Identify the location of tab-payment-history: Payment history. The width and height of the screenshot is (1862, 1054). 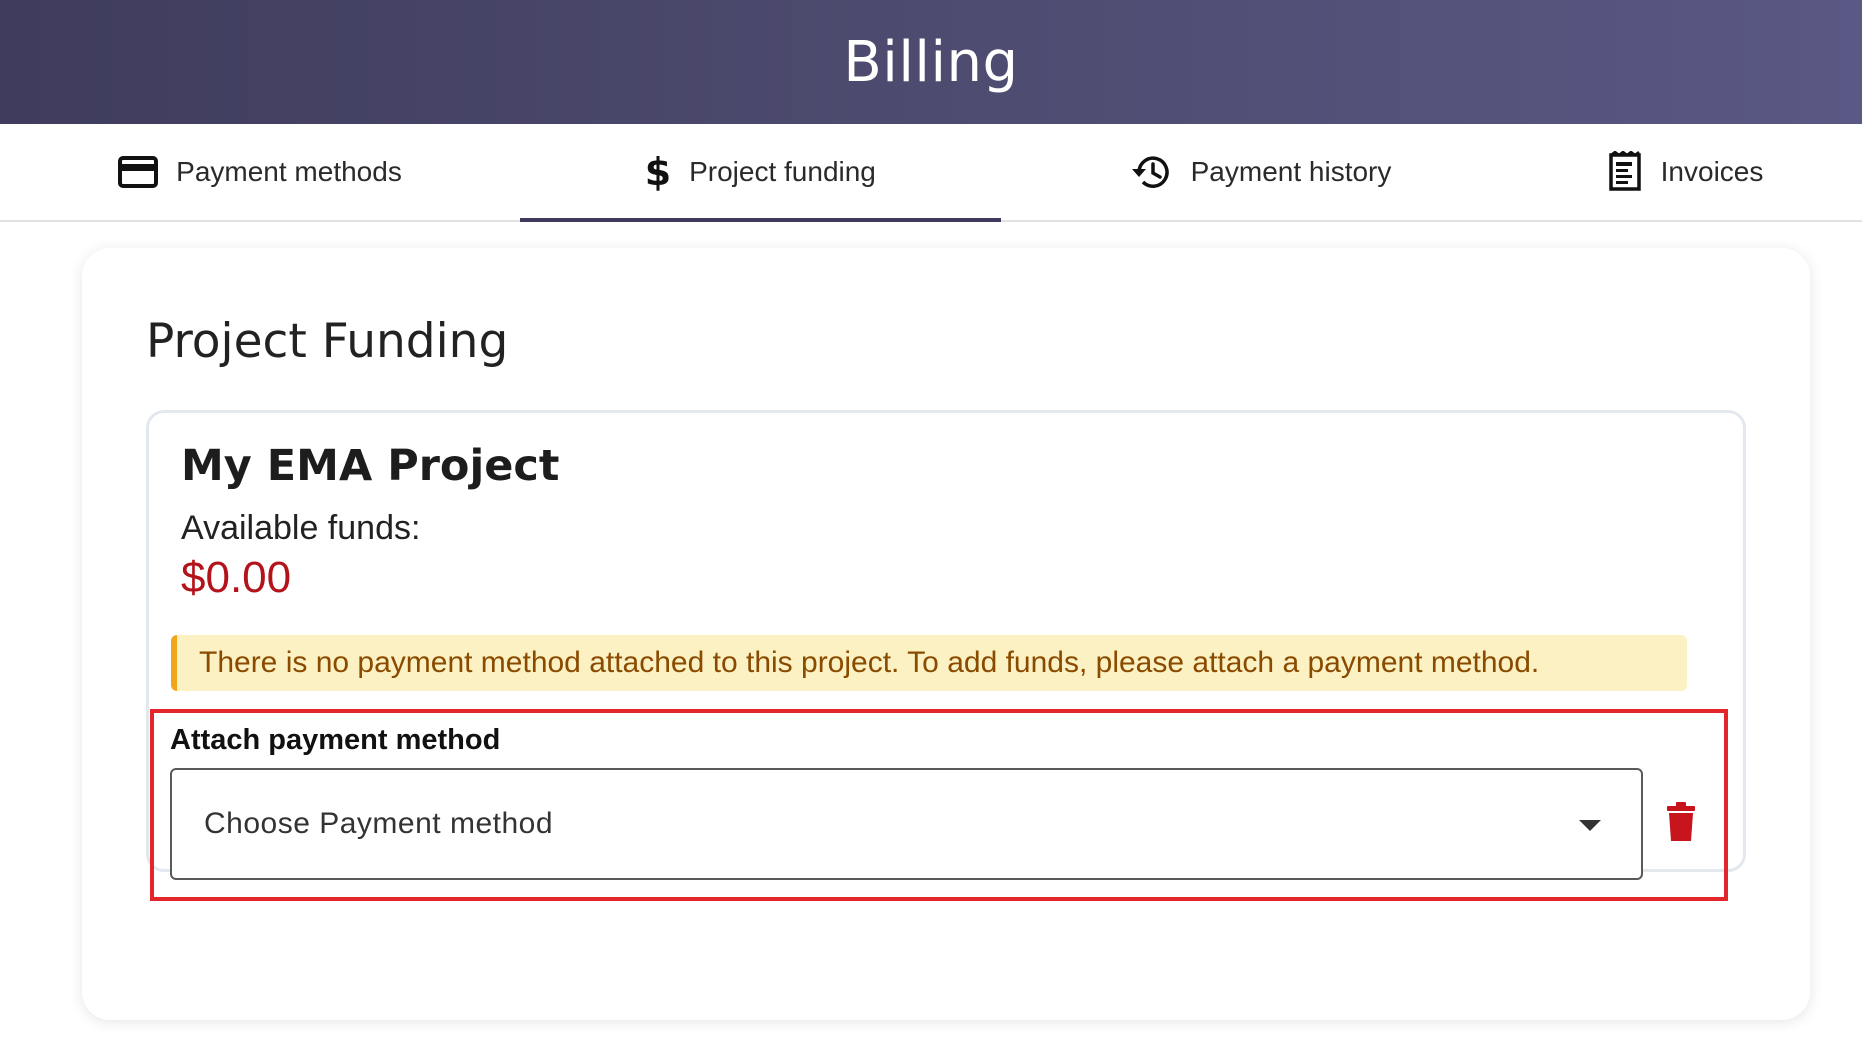
(1260, 172).